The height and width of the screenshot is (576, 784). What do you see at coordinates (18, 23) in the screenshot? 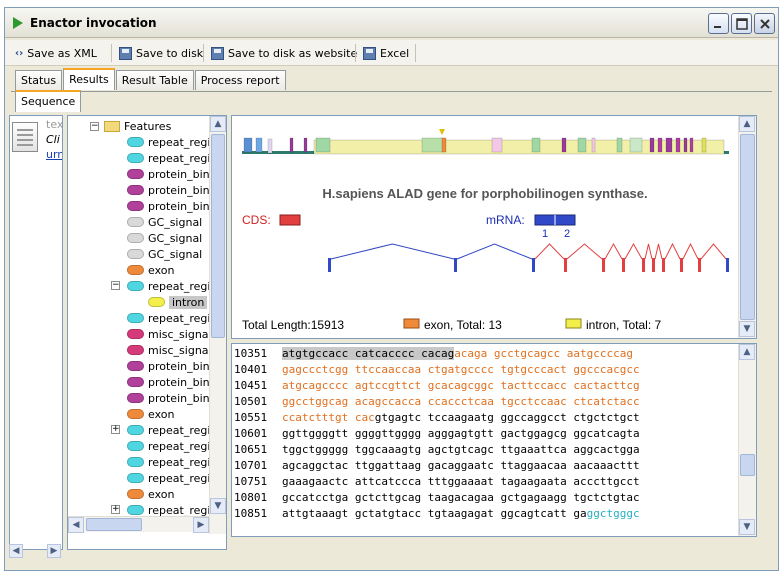
I see `play-icon` at bounding box center [18, 23].